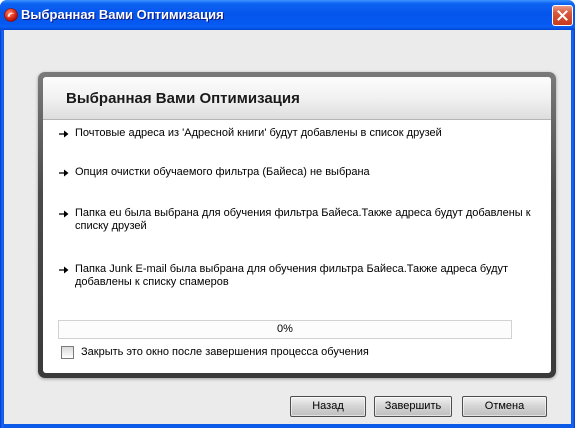 The image size is (575, 428). What do you see at coordinates (328, 406) in the screenshot?
I see `back-button: Назад` at bounding box center [328, 406].